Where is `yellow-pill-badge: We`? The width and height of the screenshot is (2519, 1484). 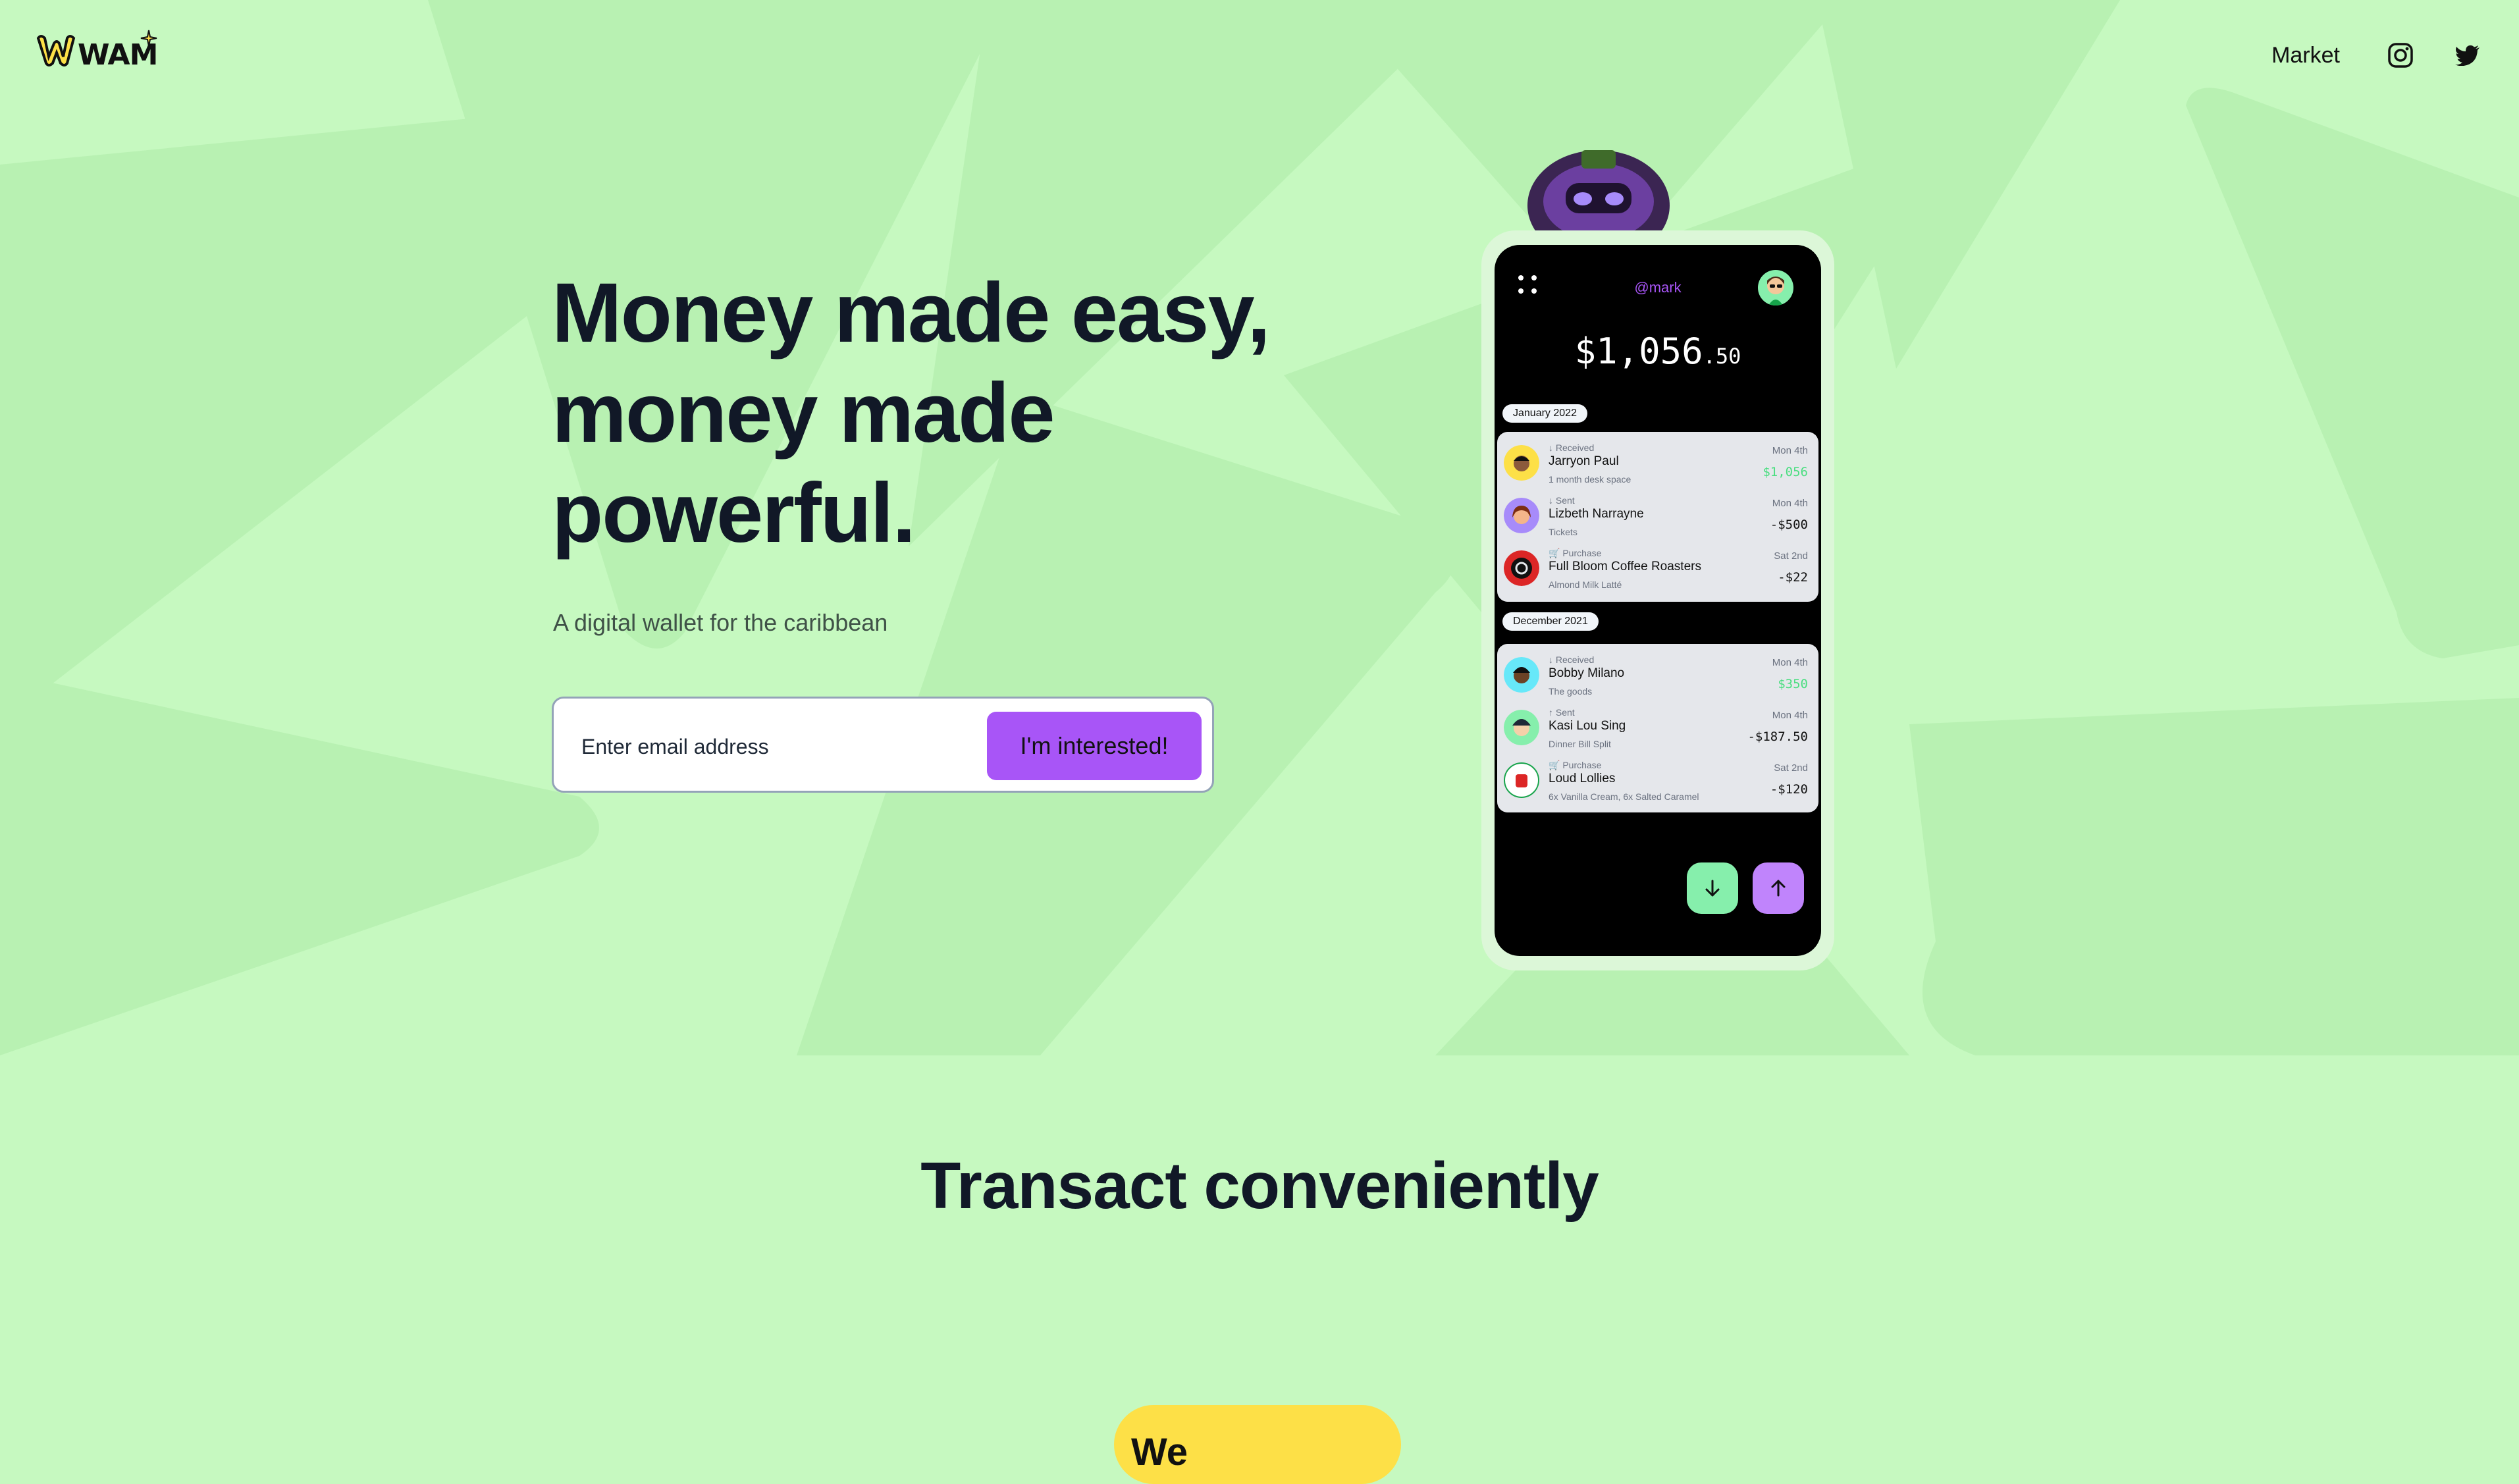
yellow-pill-badge: We is located at coordinates (1257, 1444).